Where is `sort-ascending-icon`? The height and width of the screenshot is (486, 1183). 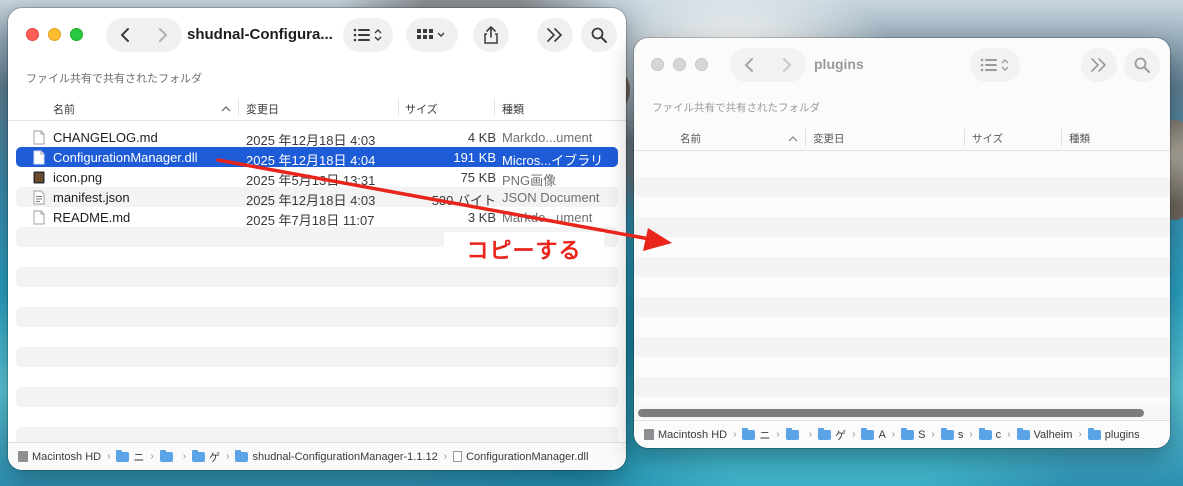
sort-ascending-icon is located at coordinates (793, 139).